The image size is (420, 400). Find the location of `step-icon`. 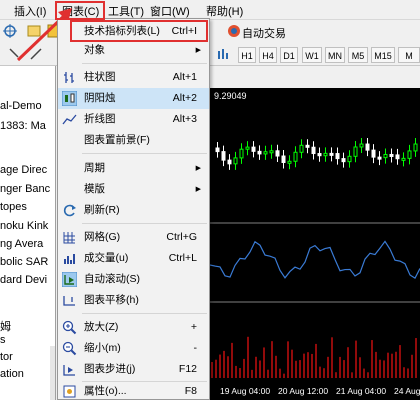

step-icon is located at coordinates (69, 369).